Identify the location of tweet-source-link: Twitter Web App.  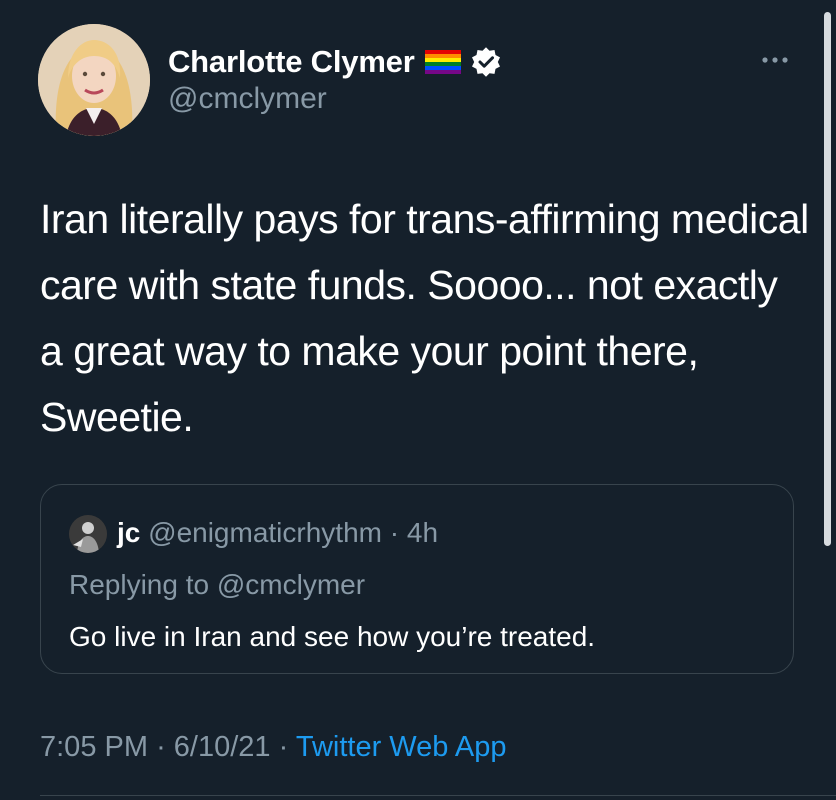
(401, 747).